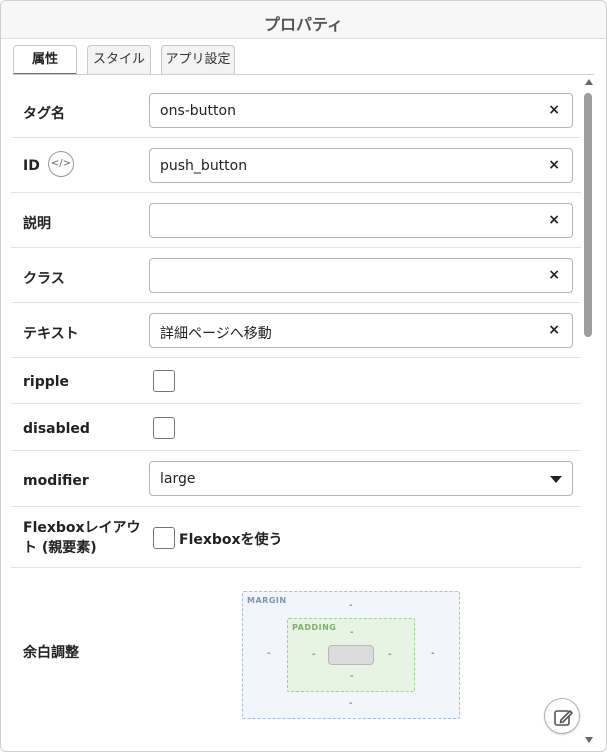  What do you see at coordinates (82, 538) in the screenshot?
I see `flexbox-label: Flexboxレイアウト (親要素)` at bounding box center [82, 538].